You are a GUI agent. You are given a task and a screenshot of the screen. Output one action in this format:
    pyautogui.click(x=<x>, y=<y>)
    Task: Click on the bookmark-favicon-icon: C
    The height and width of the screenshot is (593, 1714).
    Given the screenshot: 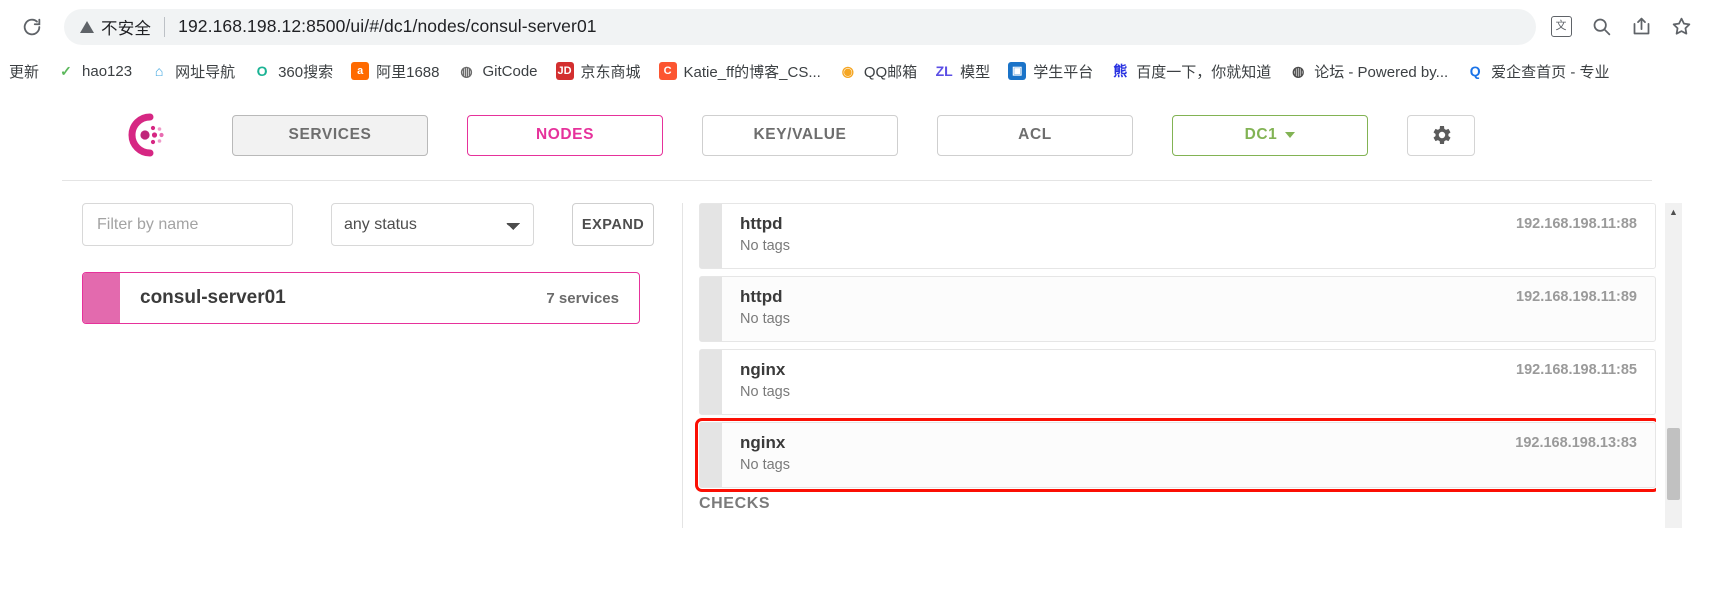 What is the action you would take?
    pyautogui.click(x=667, y=71)
    